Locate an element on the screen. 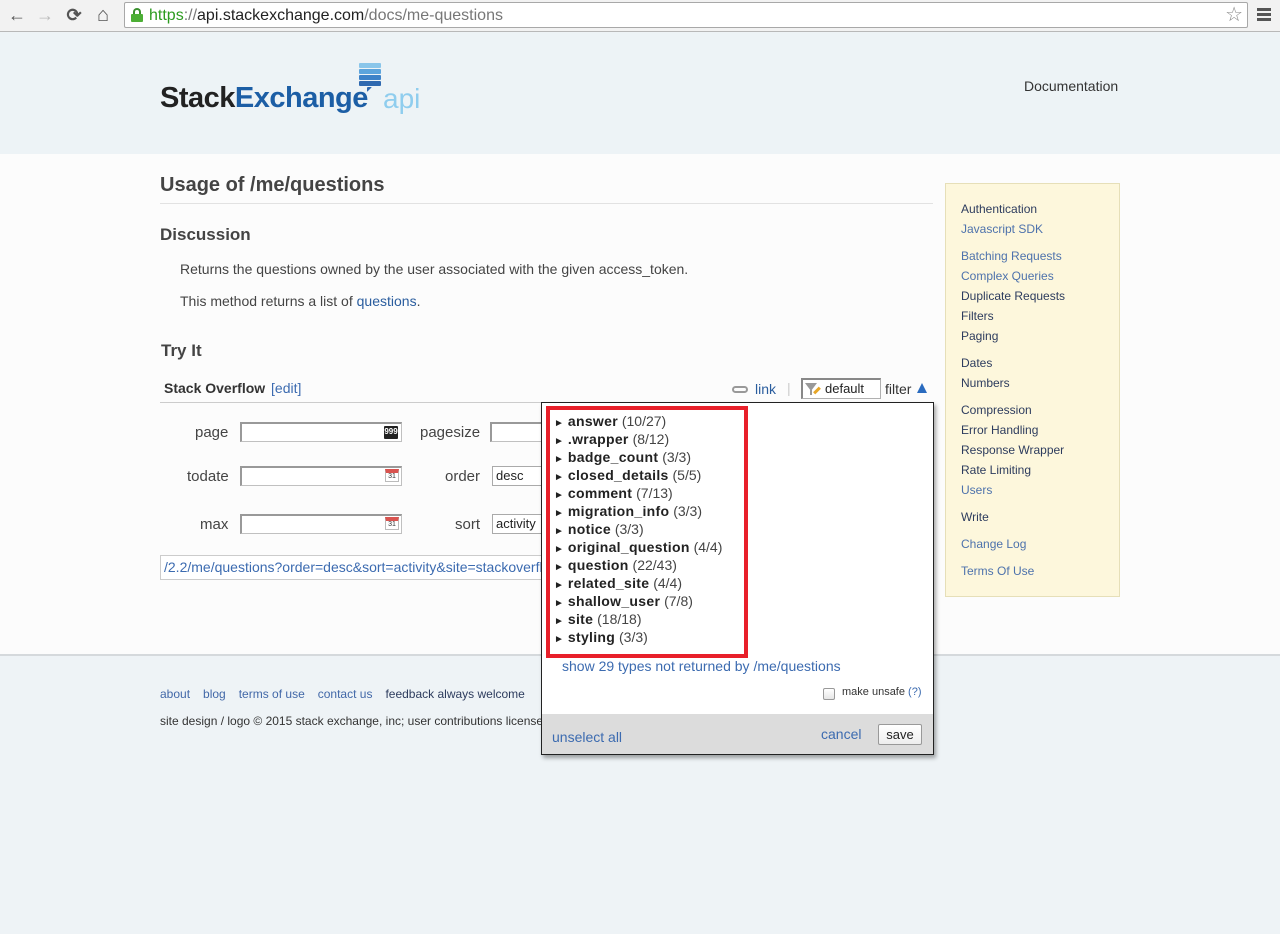 The image size is (1280, 934). site-name: Stack Overflow is located at coordinates (215, 388).